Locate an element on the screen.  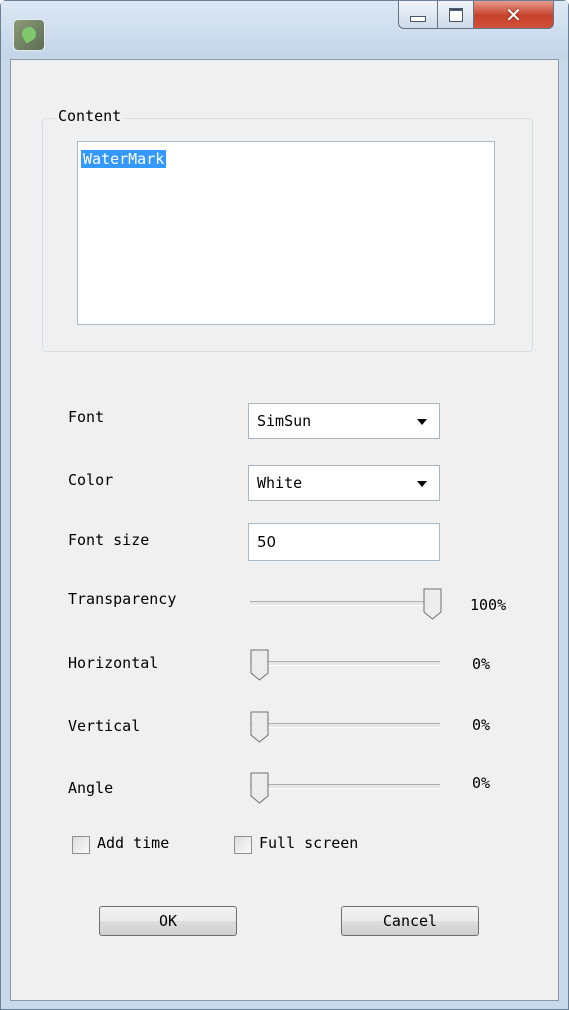
vertical-value: 0% is located at coordinates (481, 725).